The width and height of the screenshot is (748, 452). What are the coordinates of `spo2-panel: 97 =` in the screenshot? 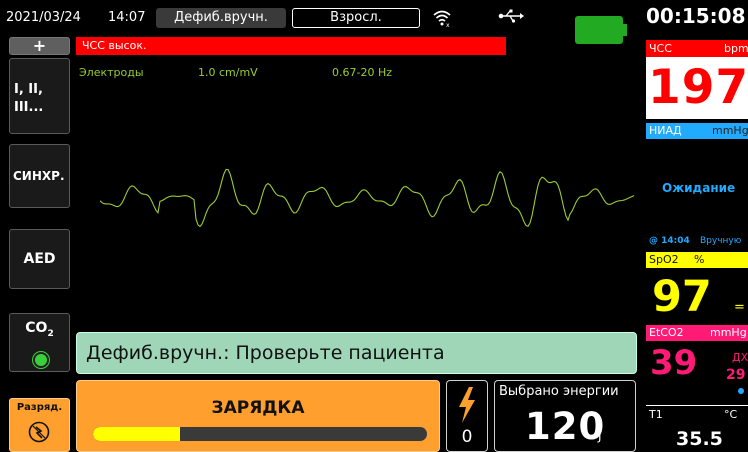 It's located at (697, 295).